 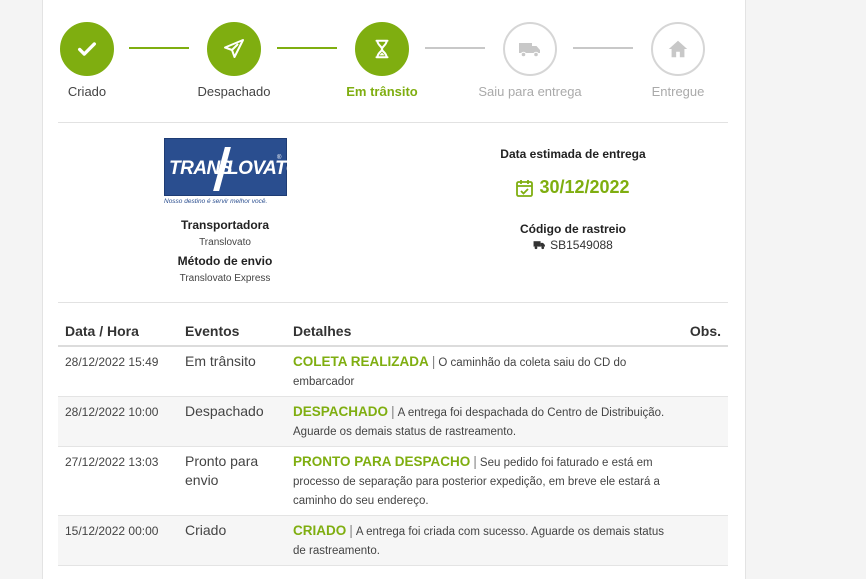 I want to click on header-event: Eventos, so click(x=232, y=332).